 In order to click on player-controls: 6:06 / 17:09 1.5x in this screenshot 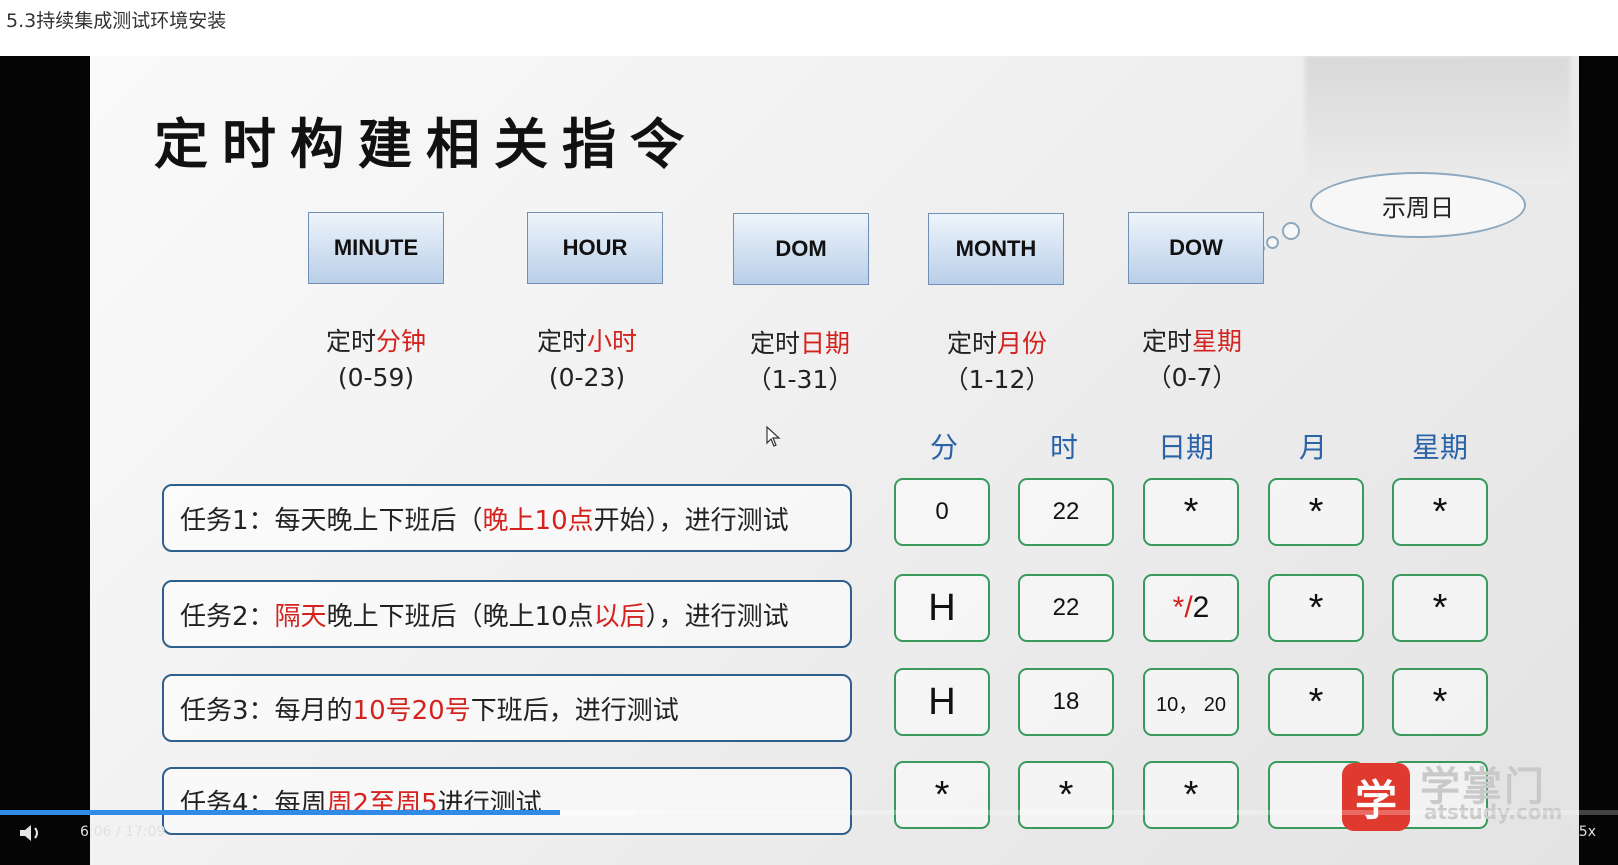, I will do `click(809, 840)`.